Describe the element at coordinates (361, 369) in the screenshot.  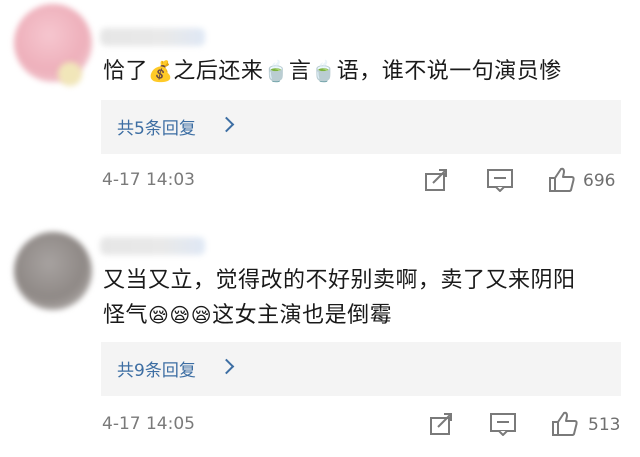
I see `replies-link: 共9条回复` at that location.